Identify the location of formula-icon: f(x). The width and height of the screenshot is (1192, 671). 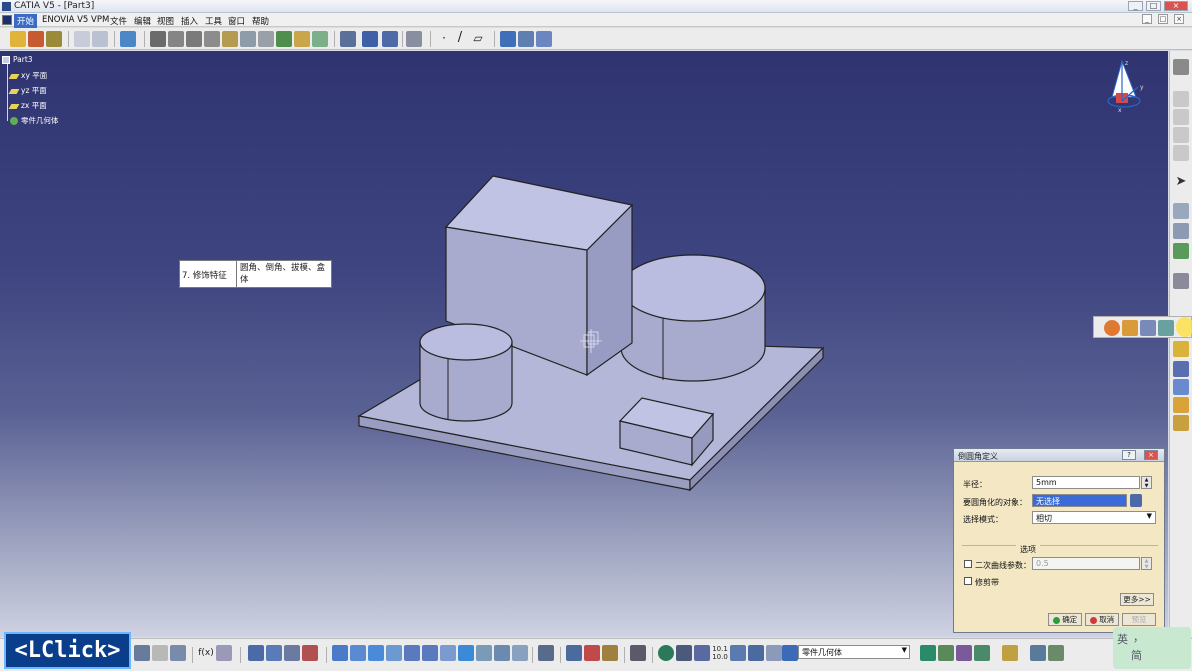
(206, 653).